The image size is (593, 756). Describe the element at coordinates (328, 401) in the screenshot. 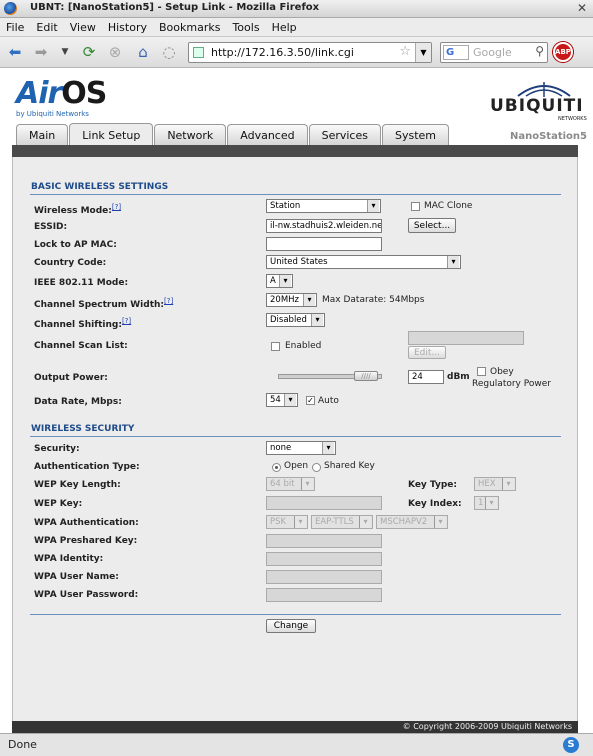

I see `data-rate-auto-label: Auto` at that location.